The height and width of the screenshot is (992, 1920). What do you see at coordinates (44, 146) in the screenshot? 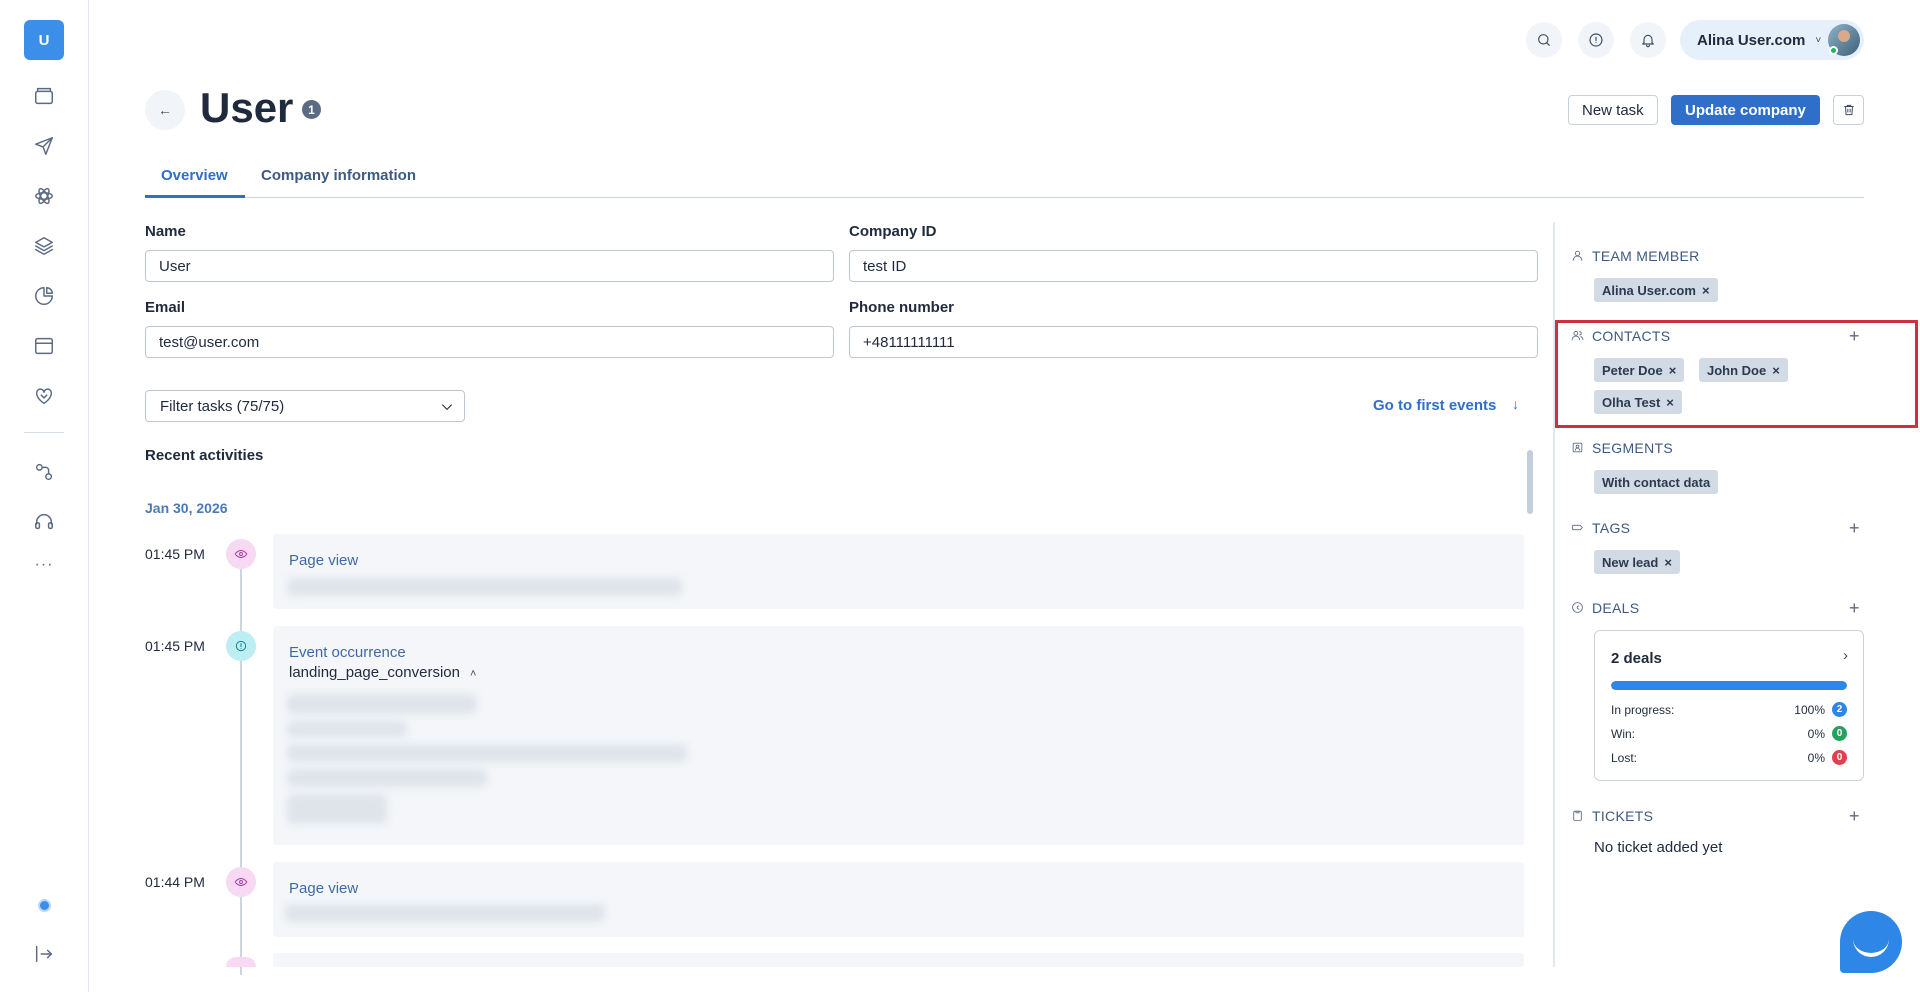
I see `paper-plane-icon` at bounding box center [44, 146].